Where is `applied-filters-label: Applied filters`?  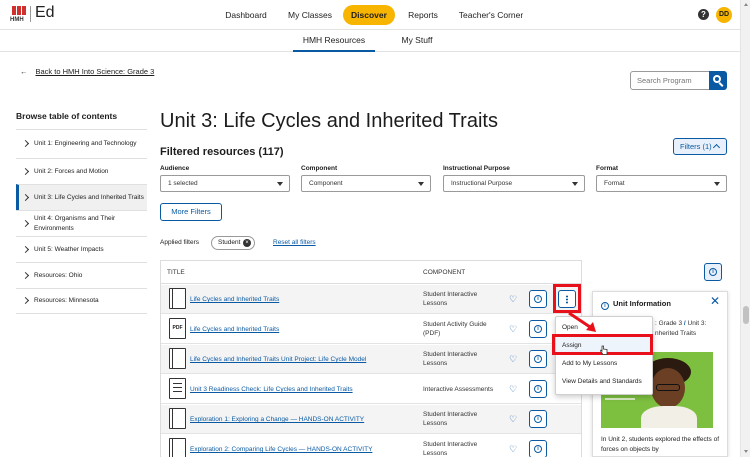 applied-filters-label: Applied filters is located at coordinates (180, 242).